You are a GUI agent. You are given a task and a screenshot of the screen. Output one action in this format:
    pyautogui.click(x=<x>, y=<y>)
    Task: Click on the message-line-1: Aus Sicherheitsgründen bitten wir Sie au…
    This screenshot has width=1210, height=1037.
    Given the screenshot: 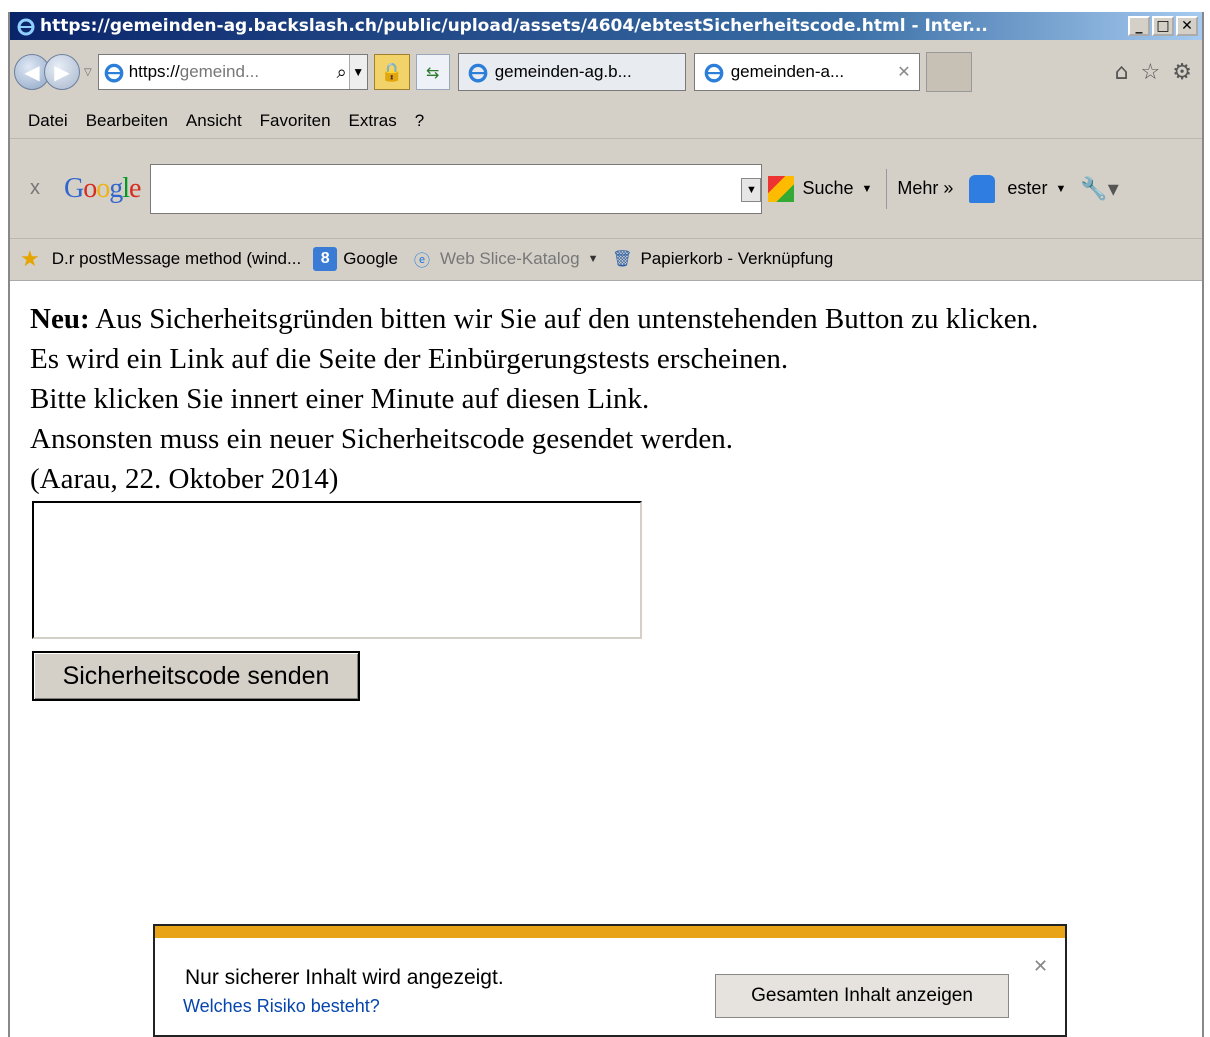 What is the action you would take?
    pyautogui.click(x=564, y=319)
    